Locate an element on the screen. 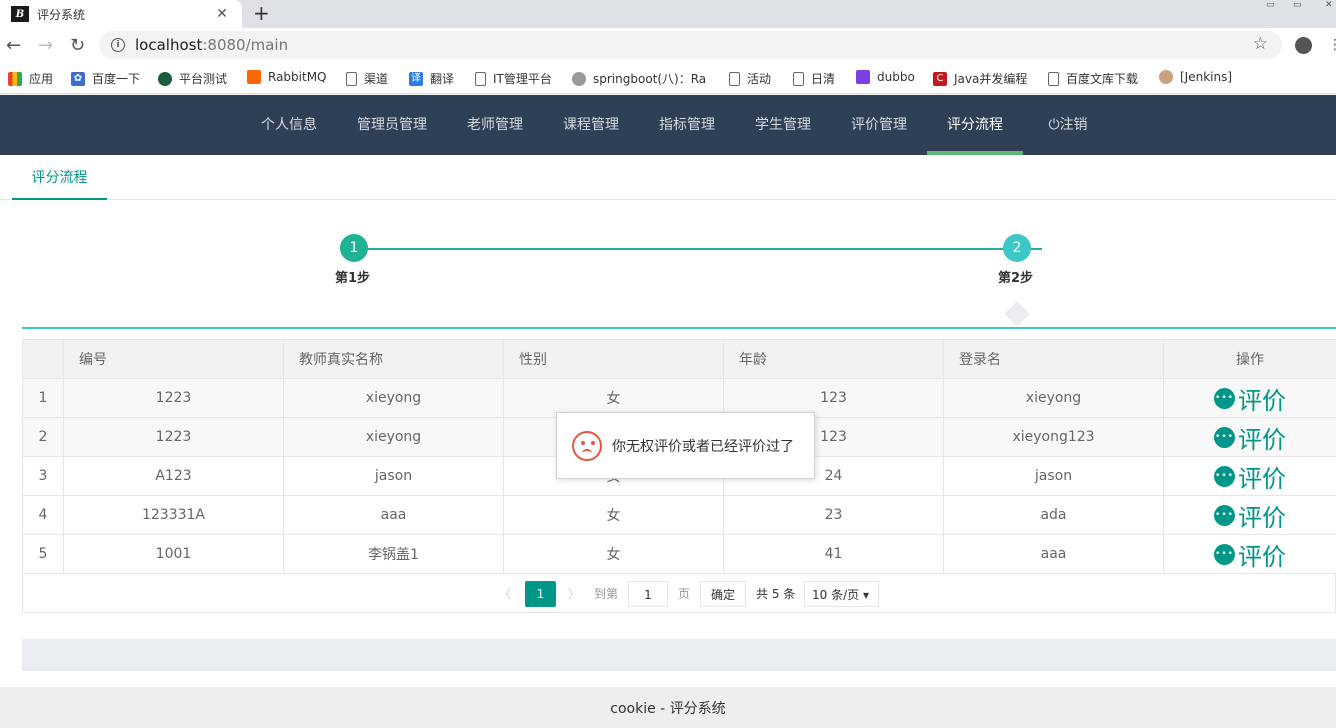 The height and width of the screenshot is (728, 1336). row-index: 5 is located at coordinates (43, 554).